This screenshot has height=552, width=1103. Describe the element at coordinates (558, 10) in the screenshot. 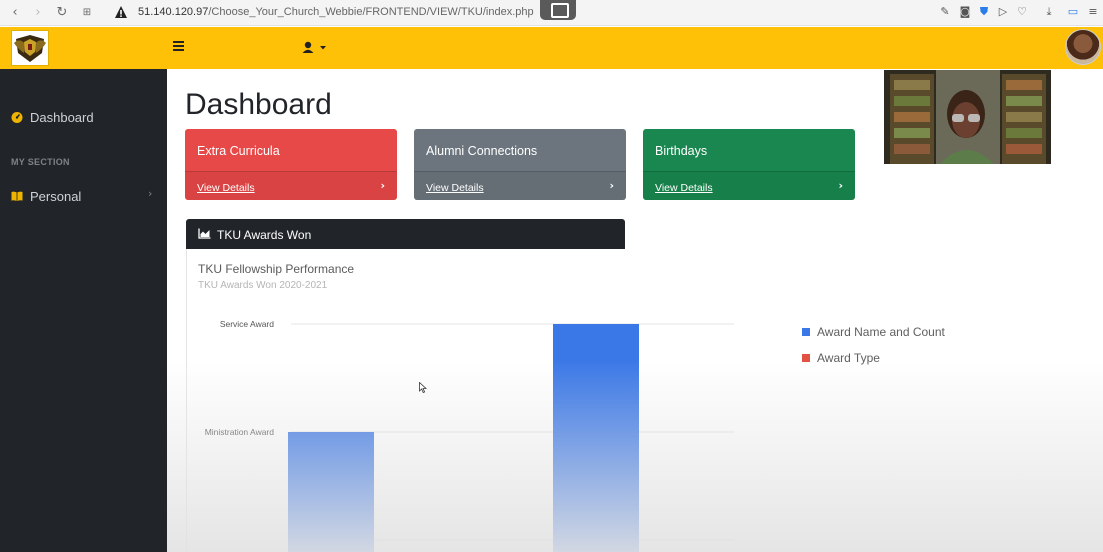

I see `picture-in-picture-button` at that location.